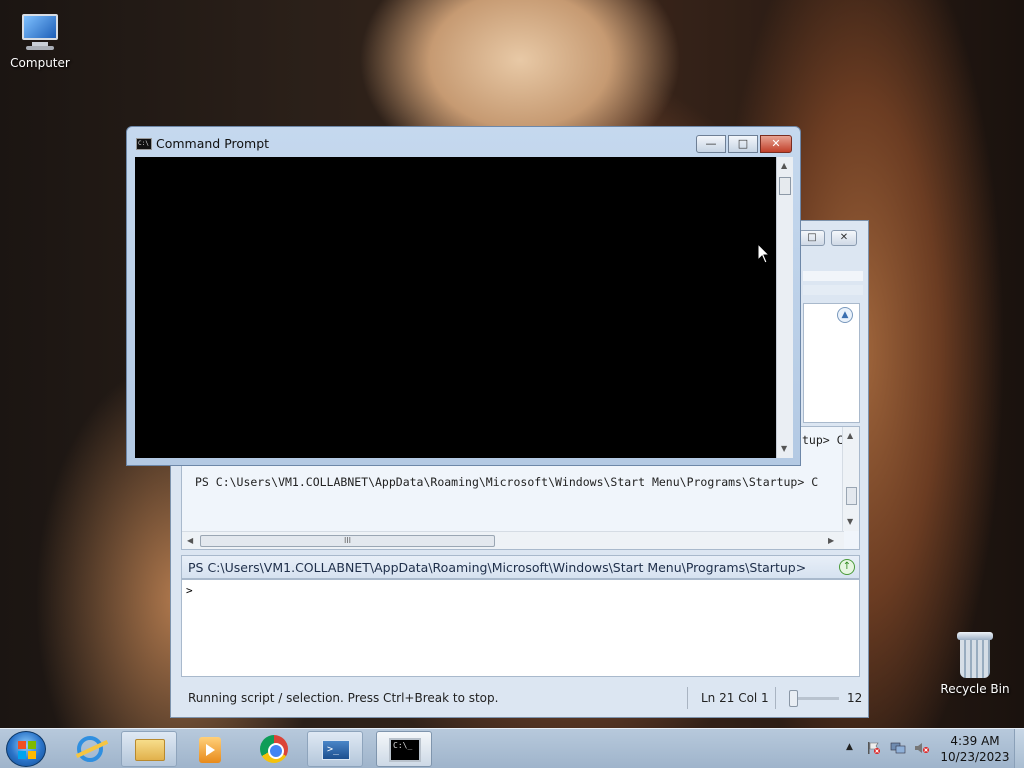 The image size is (1024, 768). I want to click on taskbar-item-windows-explorer, so click(149, 749).